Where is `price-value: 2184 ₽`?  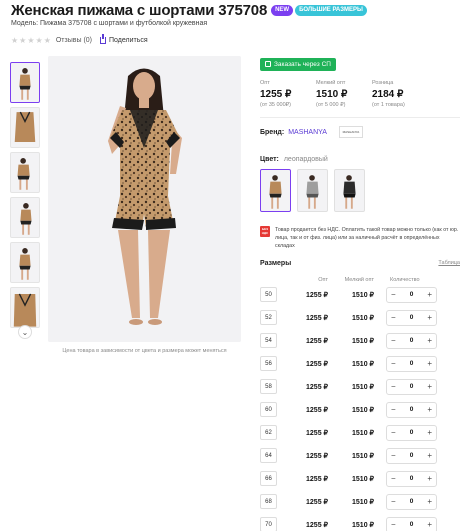 price-value: 2184 ₽ is located at coordinates (388, 94).